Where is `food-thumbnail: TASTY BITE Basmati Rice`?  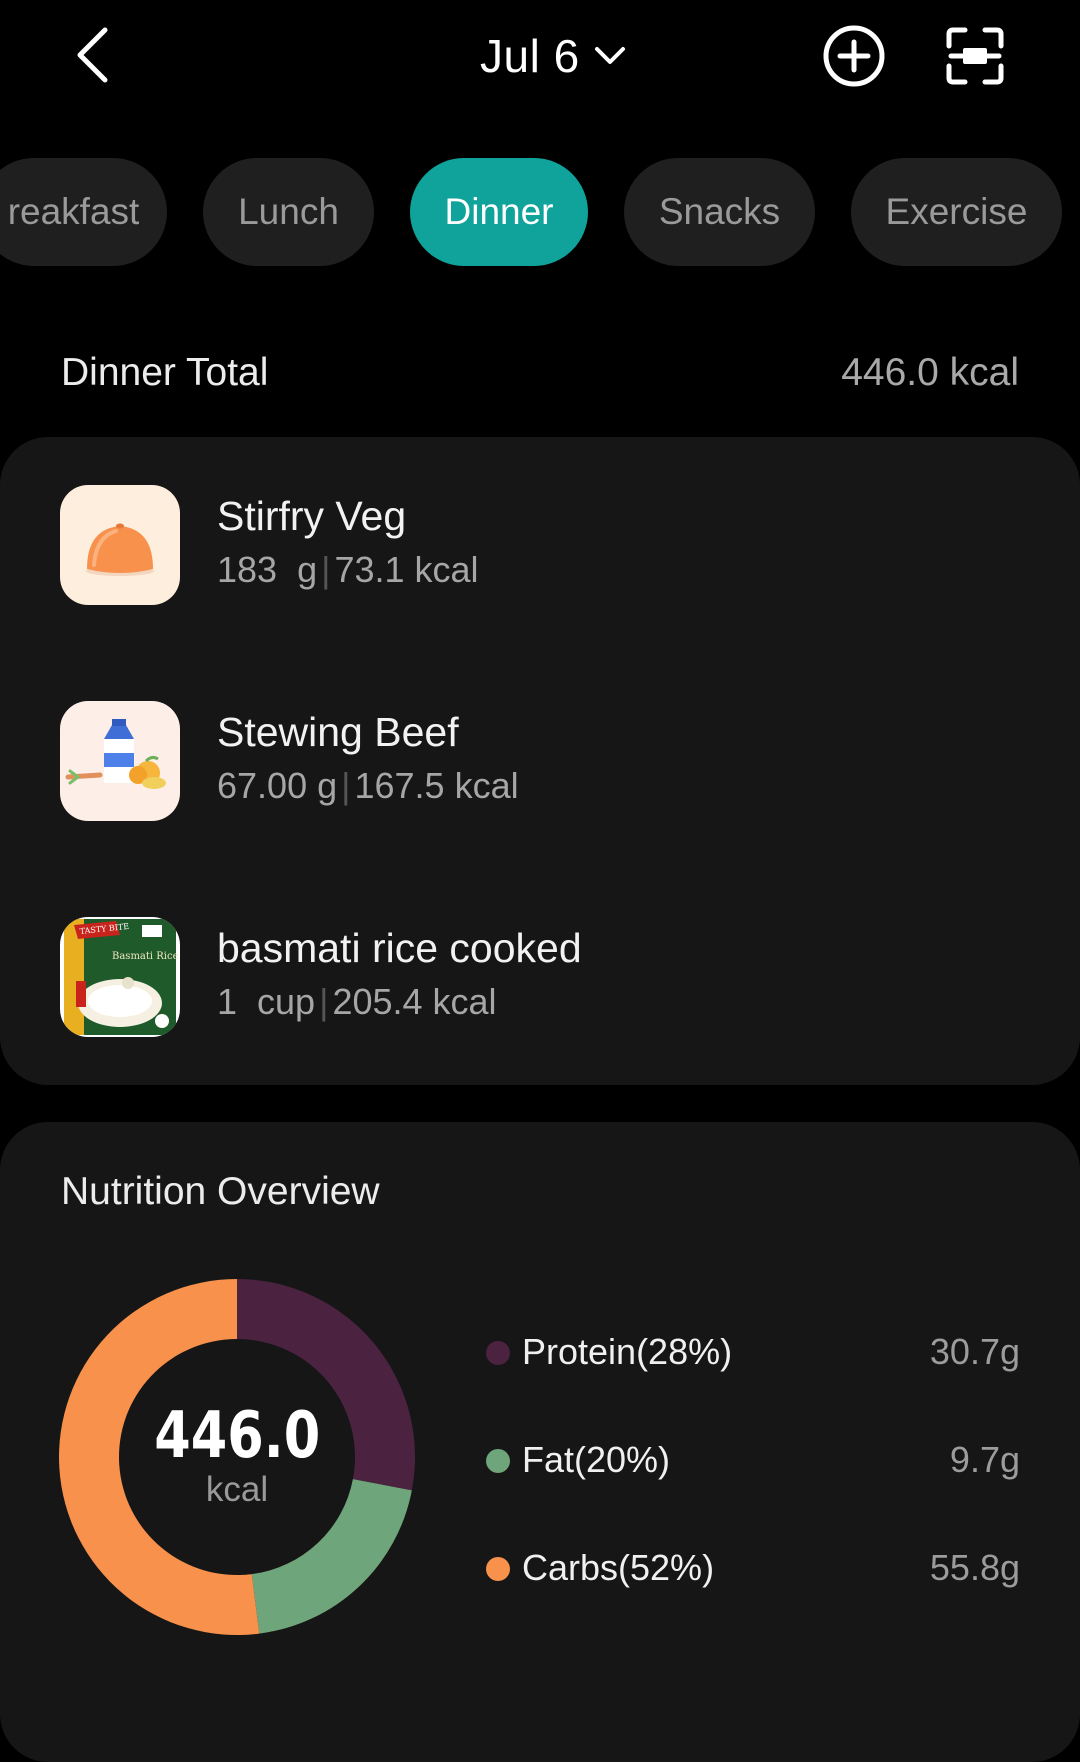
food-thumbnail: TASTY BITE Basmati Rice is located at coordinates (120, 977).